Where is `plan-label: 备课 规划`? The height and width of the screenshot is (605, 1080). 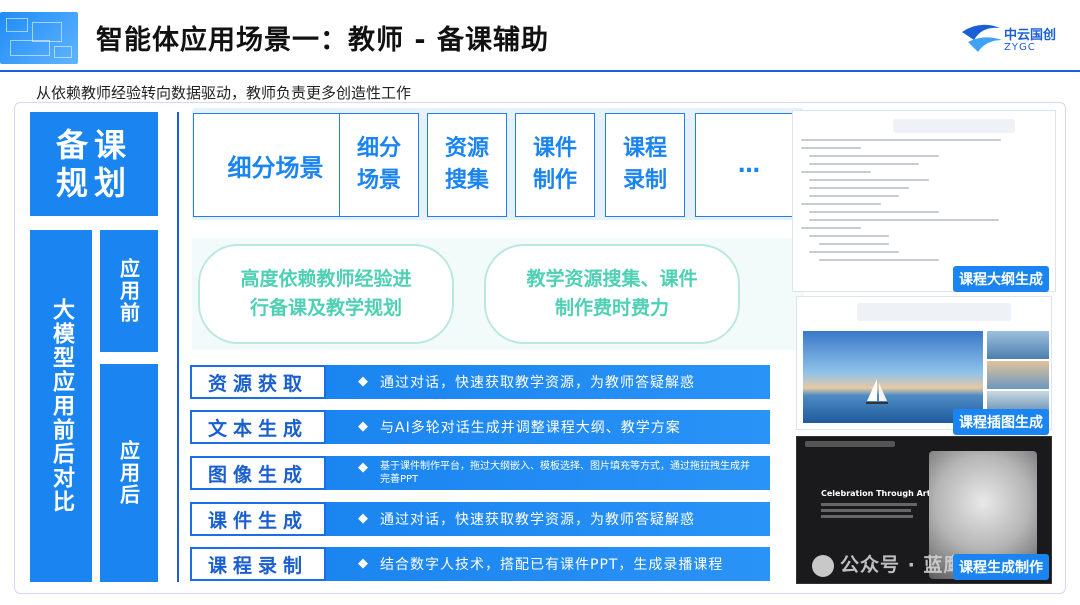 plan-label: 备课 规划 is located at coordinates (94, 164).